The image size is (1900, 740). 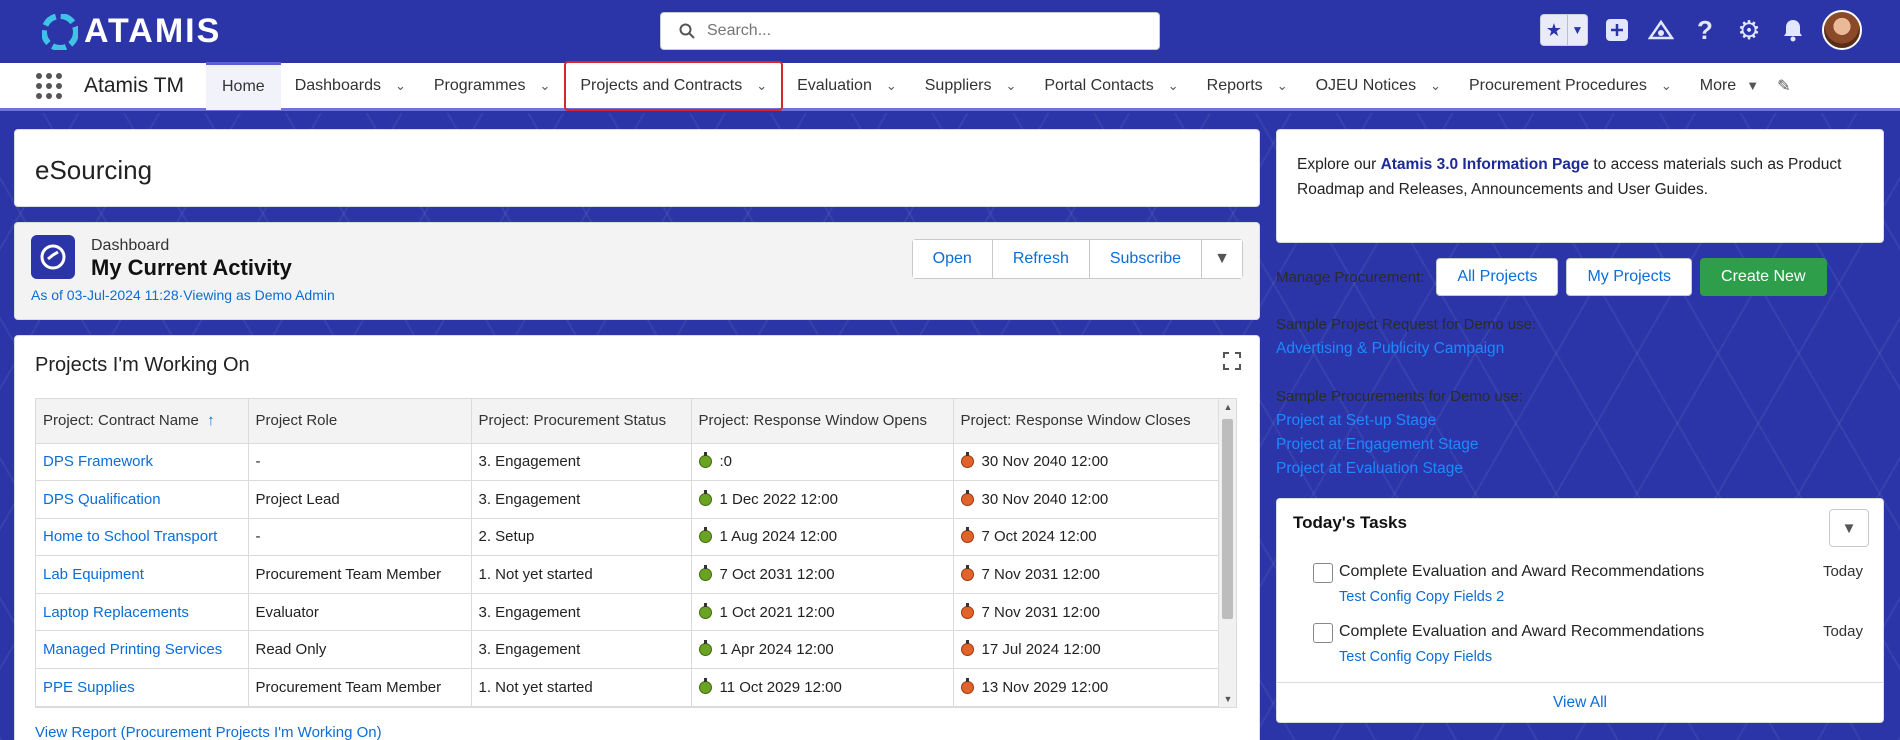 I want to click on contract-name-link: Home to School Transport, so click(x=130, y=536).